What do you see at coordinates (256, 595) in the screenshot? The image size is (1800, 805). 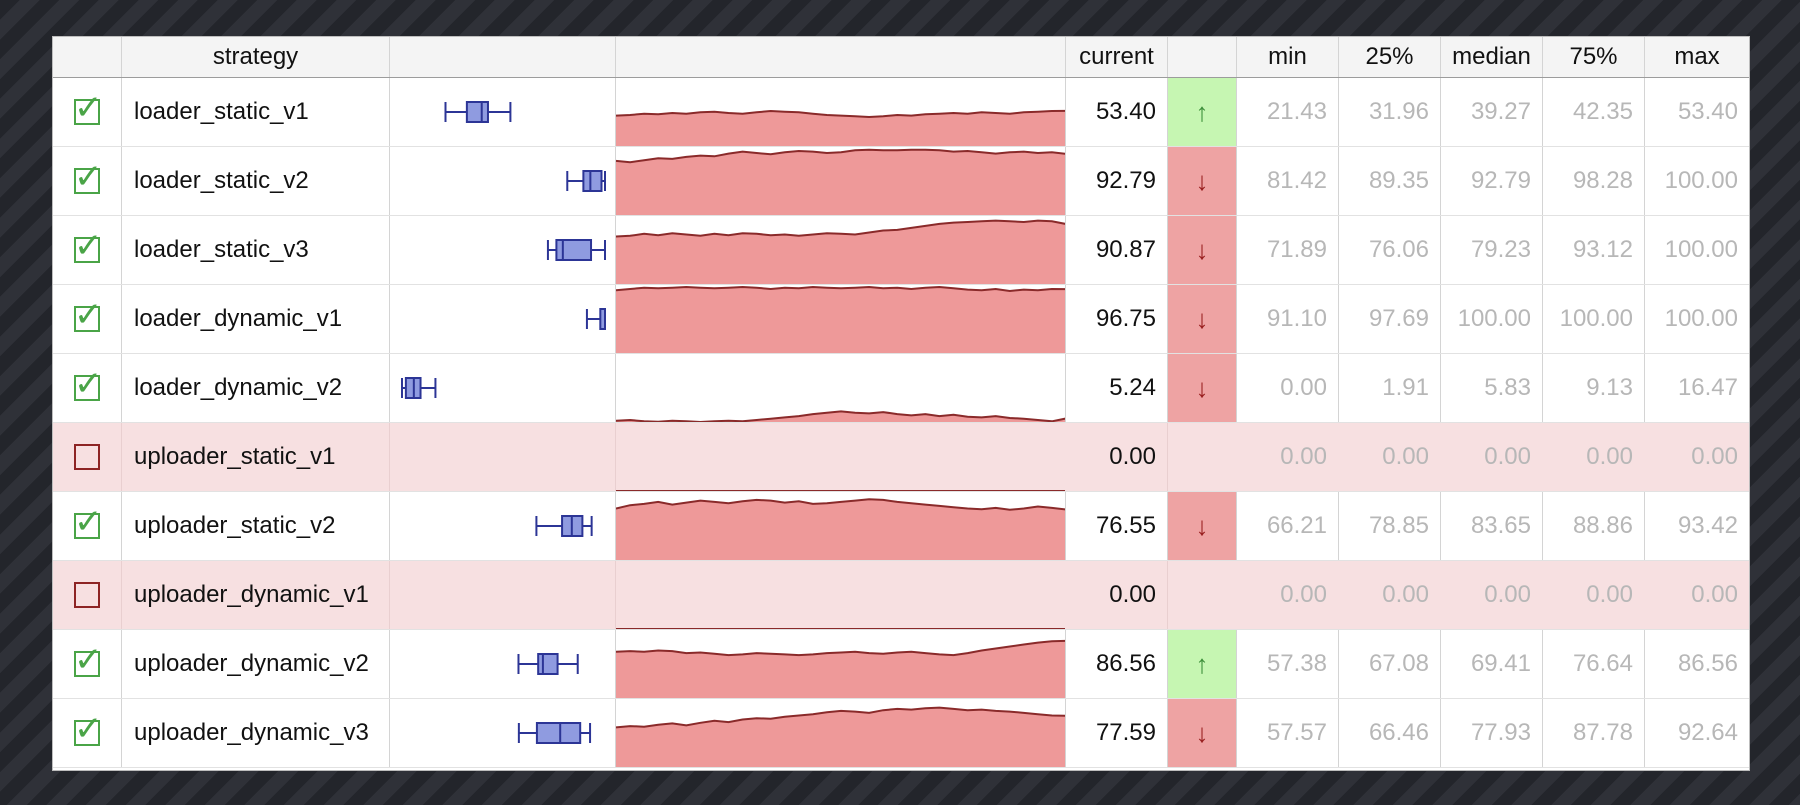 I see `strategy-name: uploader_dynamic_v1` at bounding box center [256, 595].